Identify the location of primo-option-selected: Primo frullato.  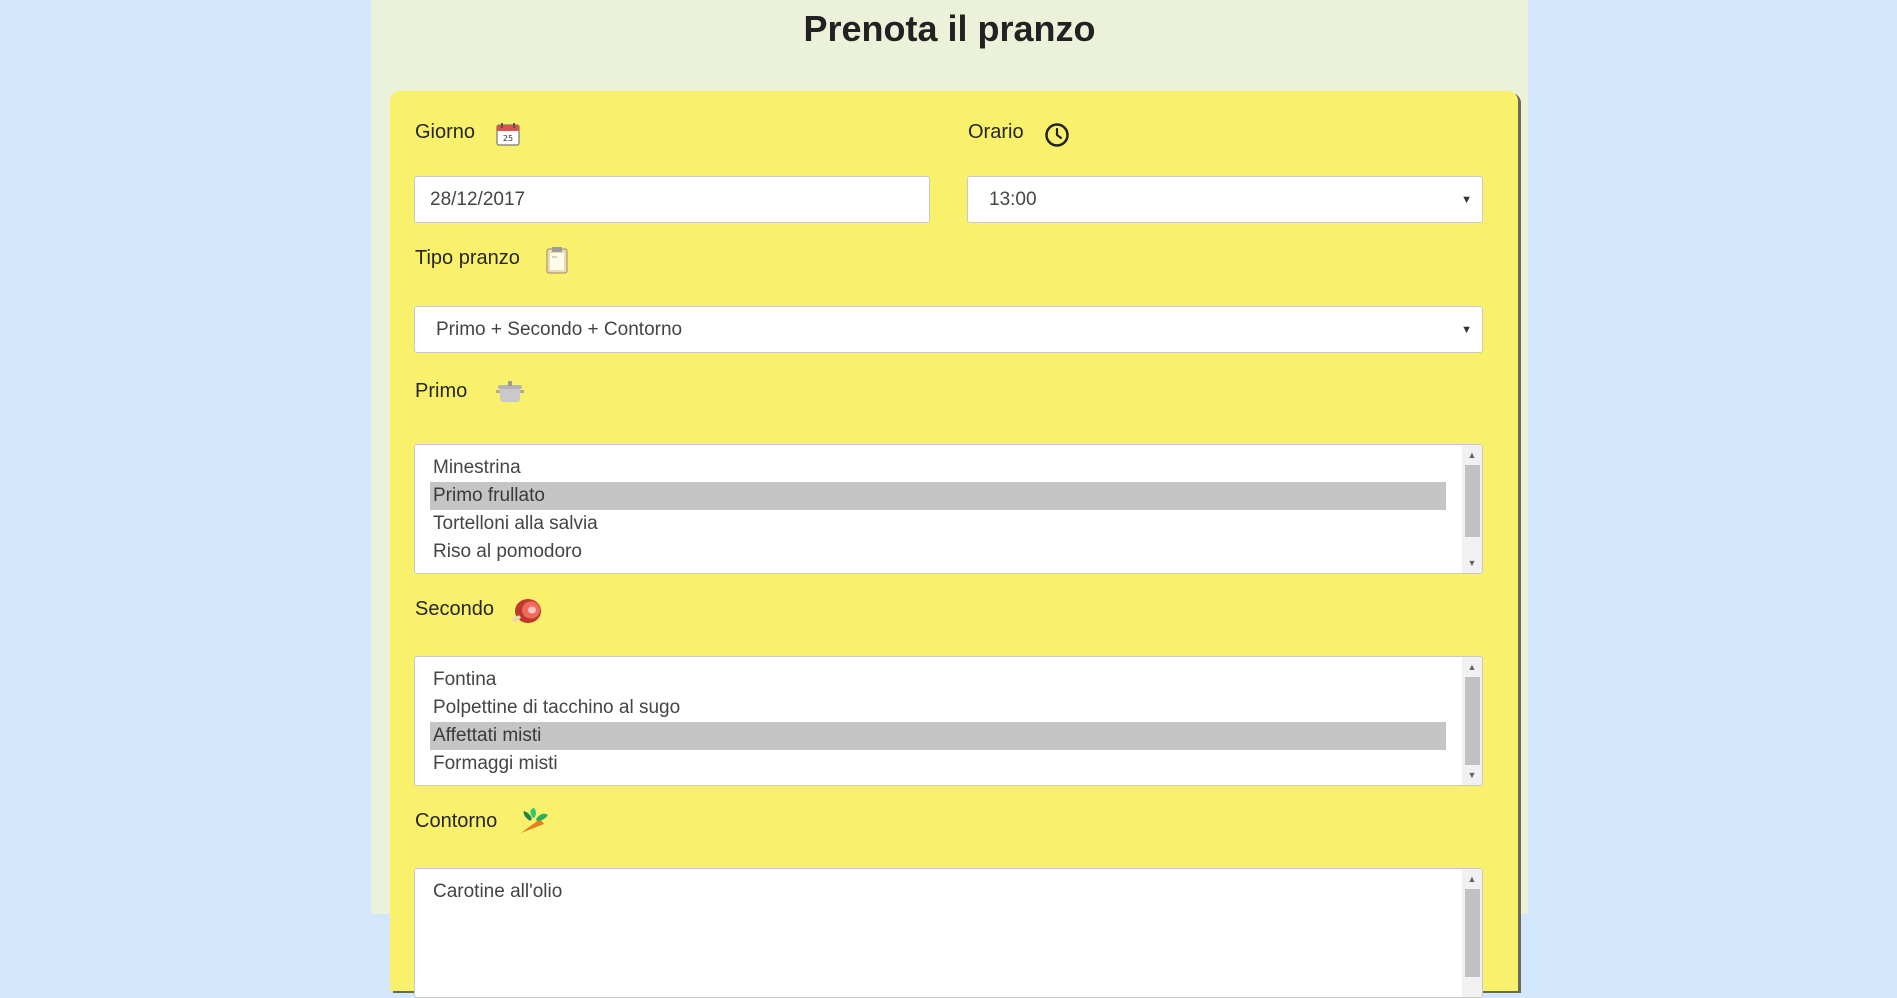
(938, 496).